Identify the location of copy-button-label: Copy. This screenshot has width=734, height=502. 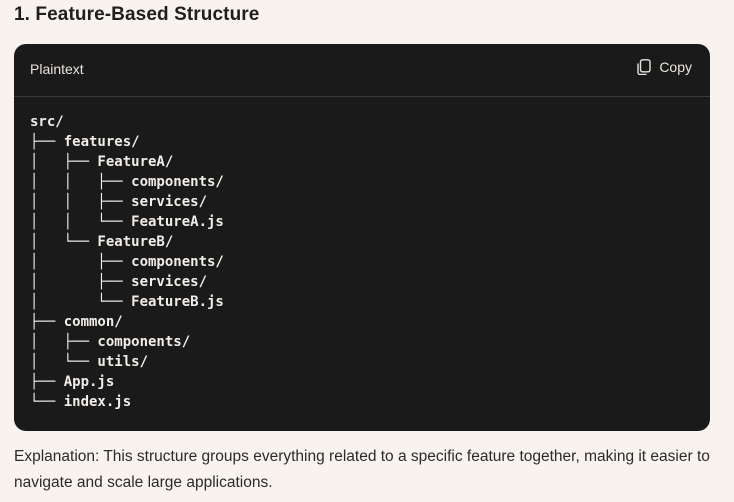
(675, 67).